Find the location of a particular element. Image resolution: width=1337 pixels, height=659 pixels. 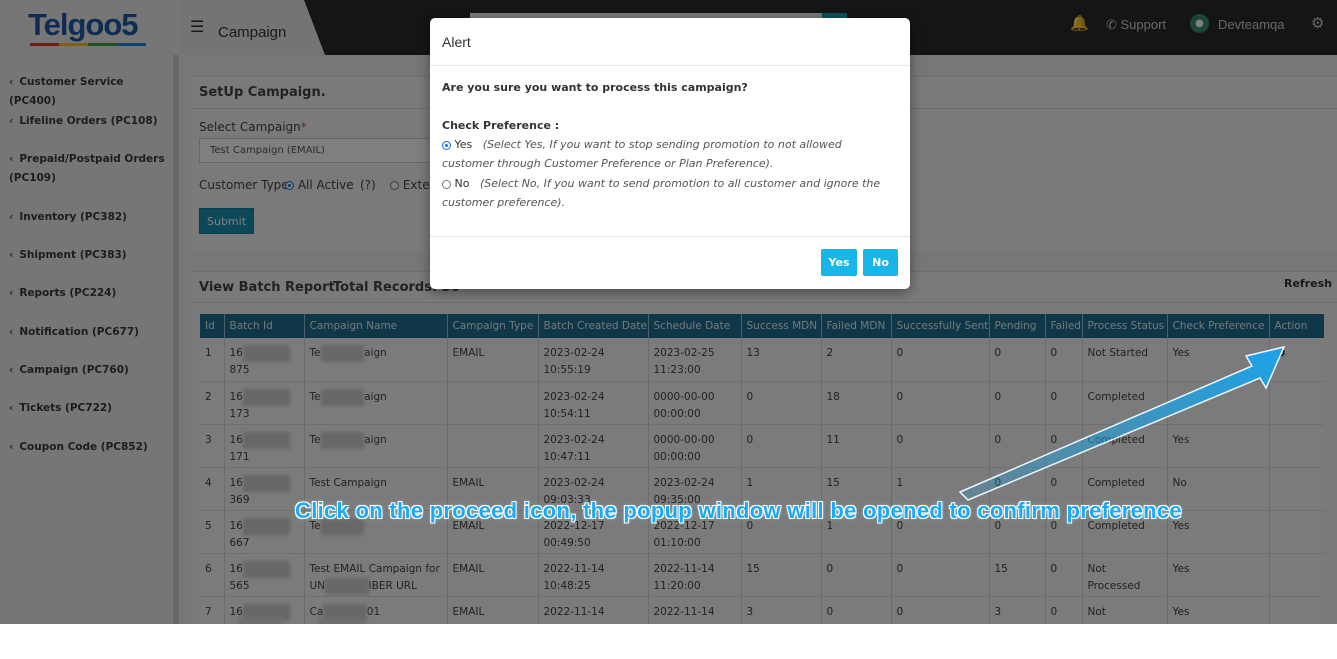

annotation-arrow-icon is located at coordinates (1122, 423).